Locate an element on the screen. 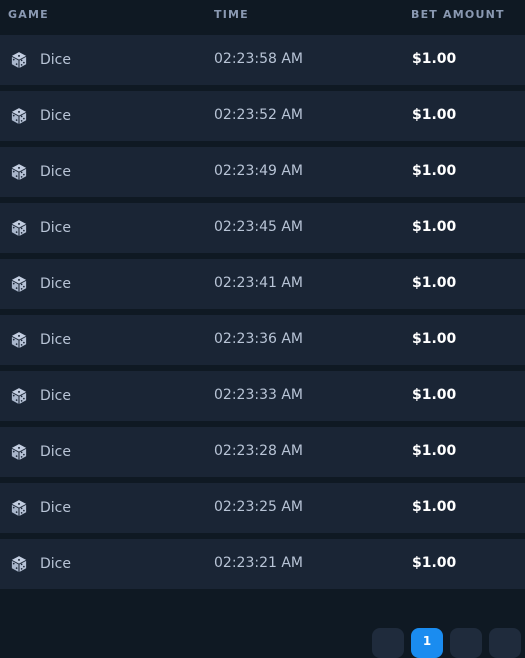 The height and width of the screenshot is (658, 525). table-row: Dice 02:23:25 AM $1.00 is located at coordinates (262, 508).